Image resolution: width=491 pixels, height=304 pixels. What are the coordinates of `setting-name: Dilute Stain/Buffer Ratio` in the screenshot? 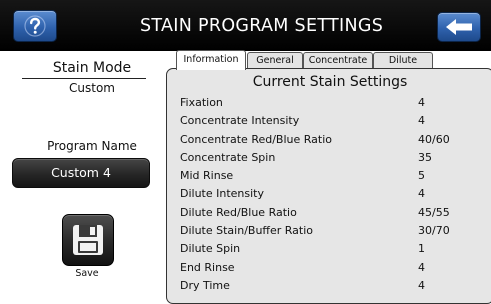 It's located at (247, 231).